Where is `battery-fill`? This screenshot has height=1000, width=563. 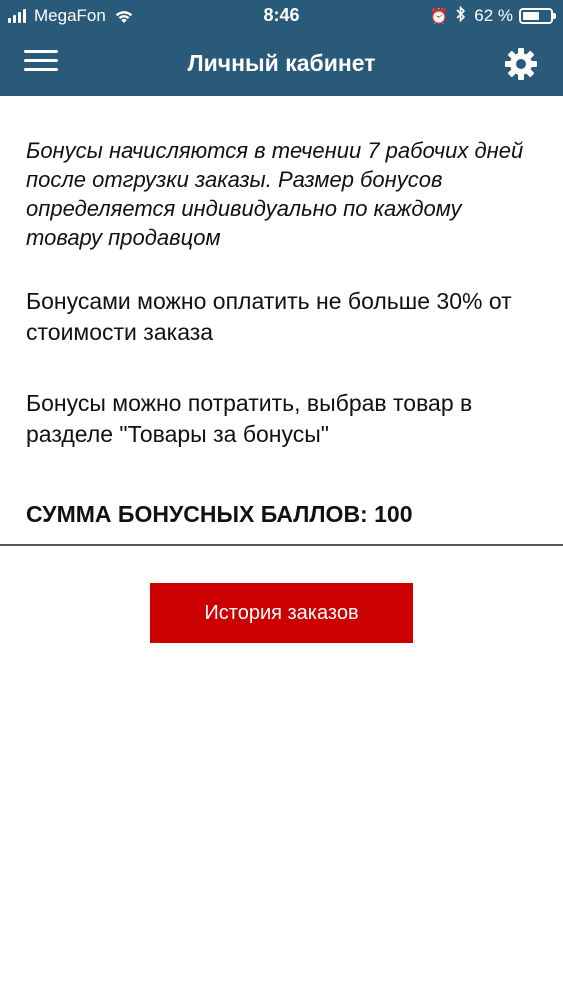 battery-fill is located at coordinates (531, 16).